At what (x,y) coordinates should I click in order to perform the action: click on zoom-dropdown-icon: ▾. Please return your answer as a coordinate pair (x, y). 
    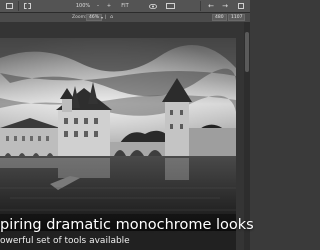
    Looking at the image, I should click on (102, 17).